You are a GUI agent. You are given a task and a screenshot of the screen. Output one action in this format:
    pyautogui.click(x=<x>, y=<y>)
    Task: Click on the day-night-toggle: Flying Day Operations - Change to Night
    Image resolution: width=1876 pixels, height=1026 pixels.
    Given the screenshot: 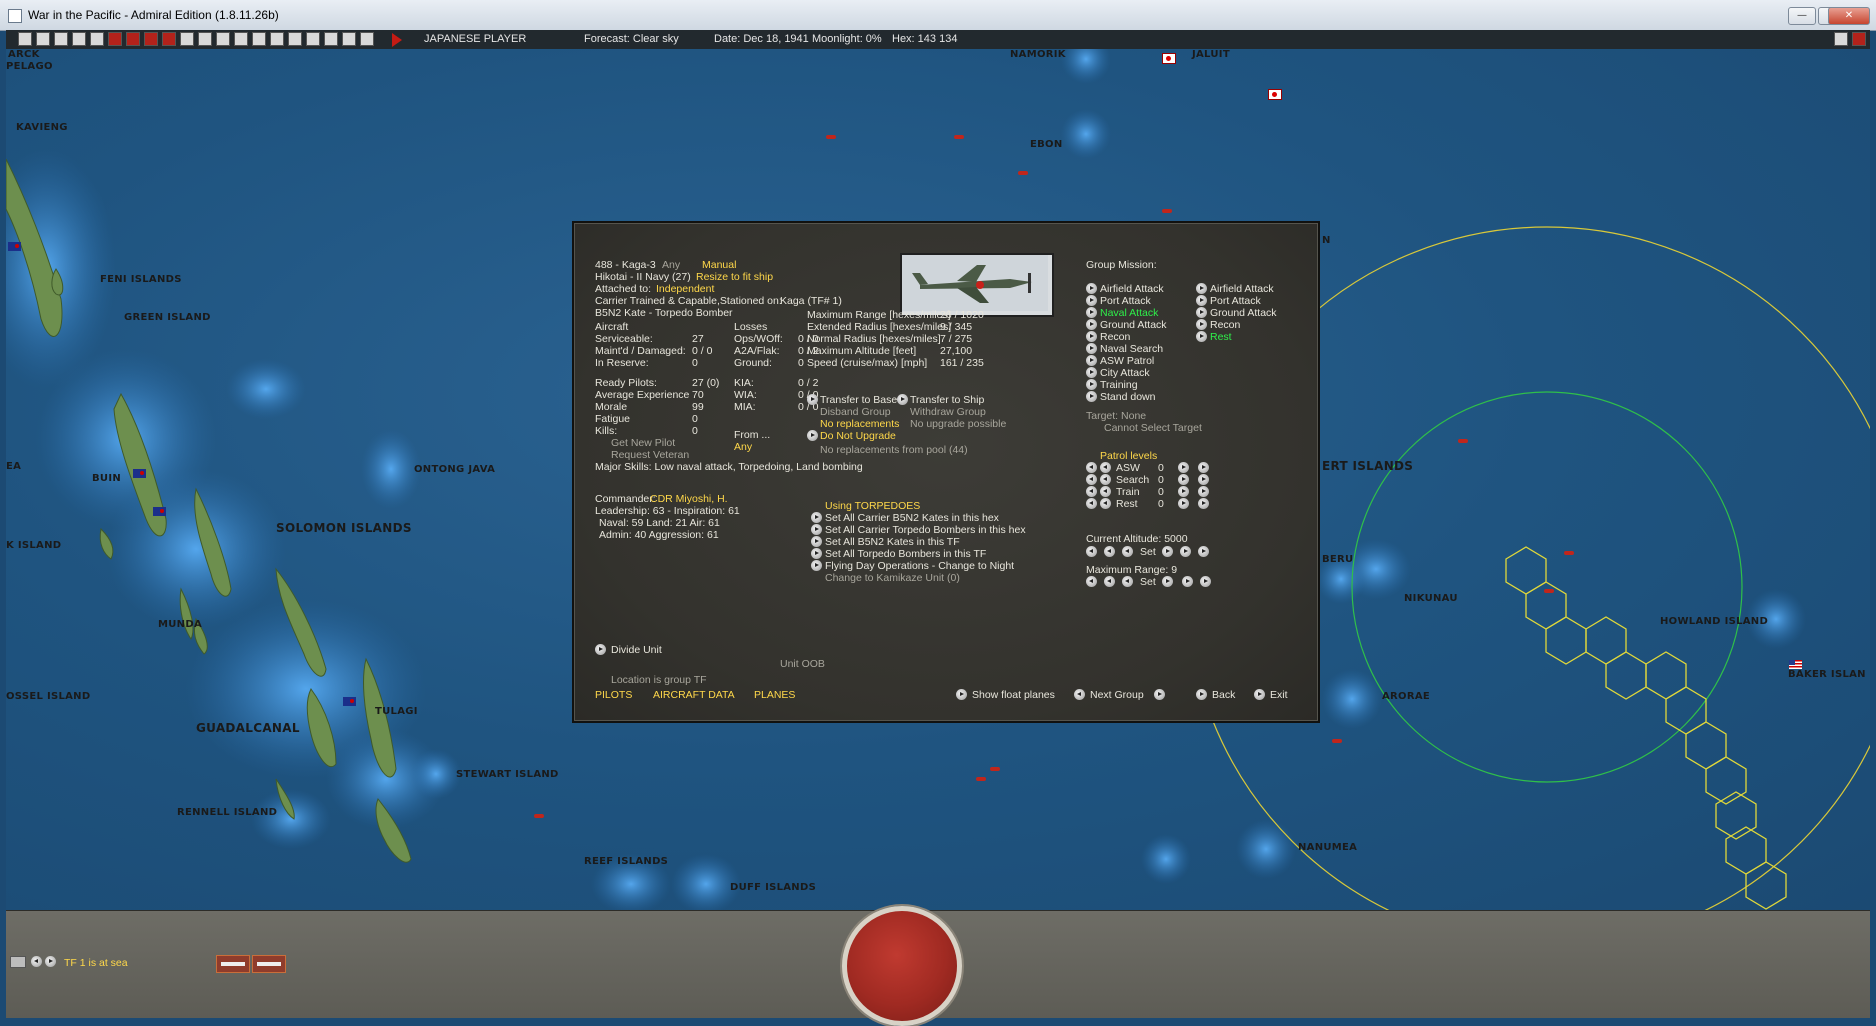 What is the action you would take?
    pyautogui.click(x=919, y=566)
    